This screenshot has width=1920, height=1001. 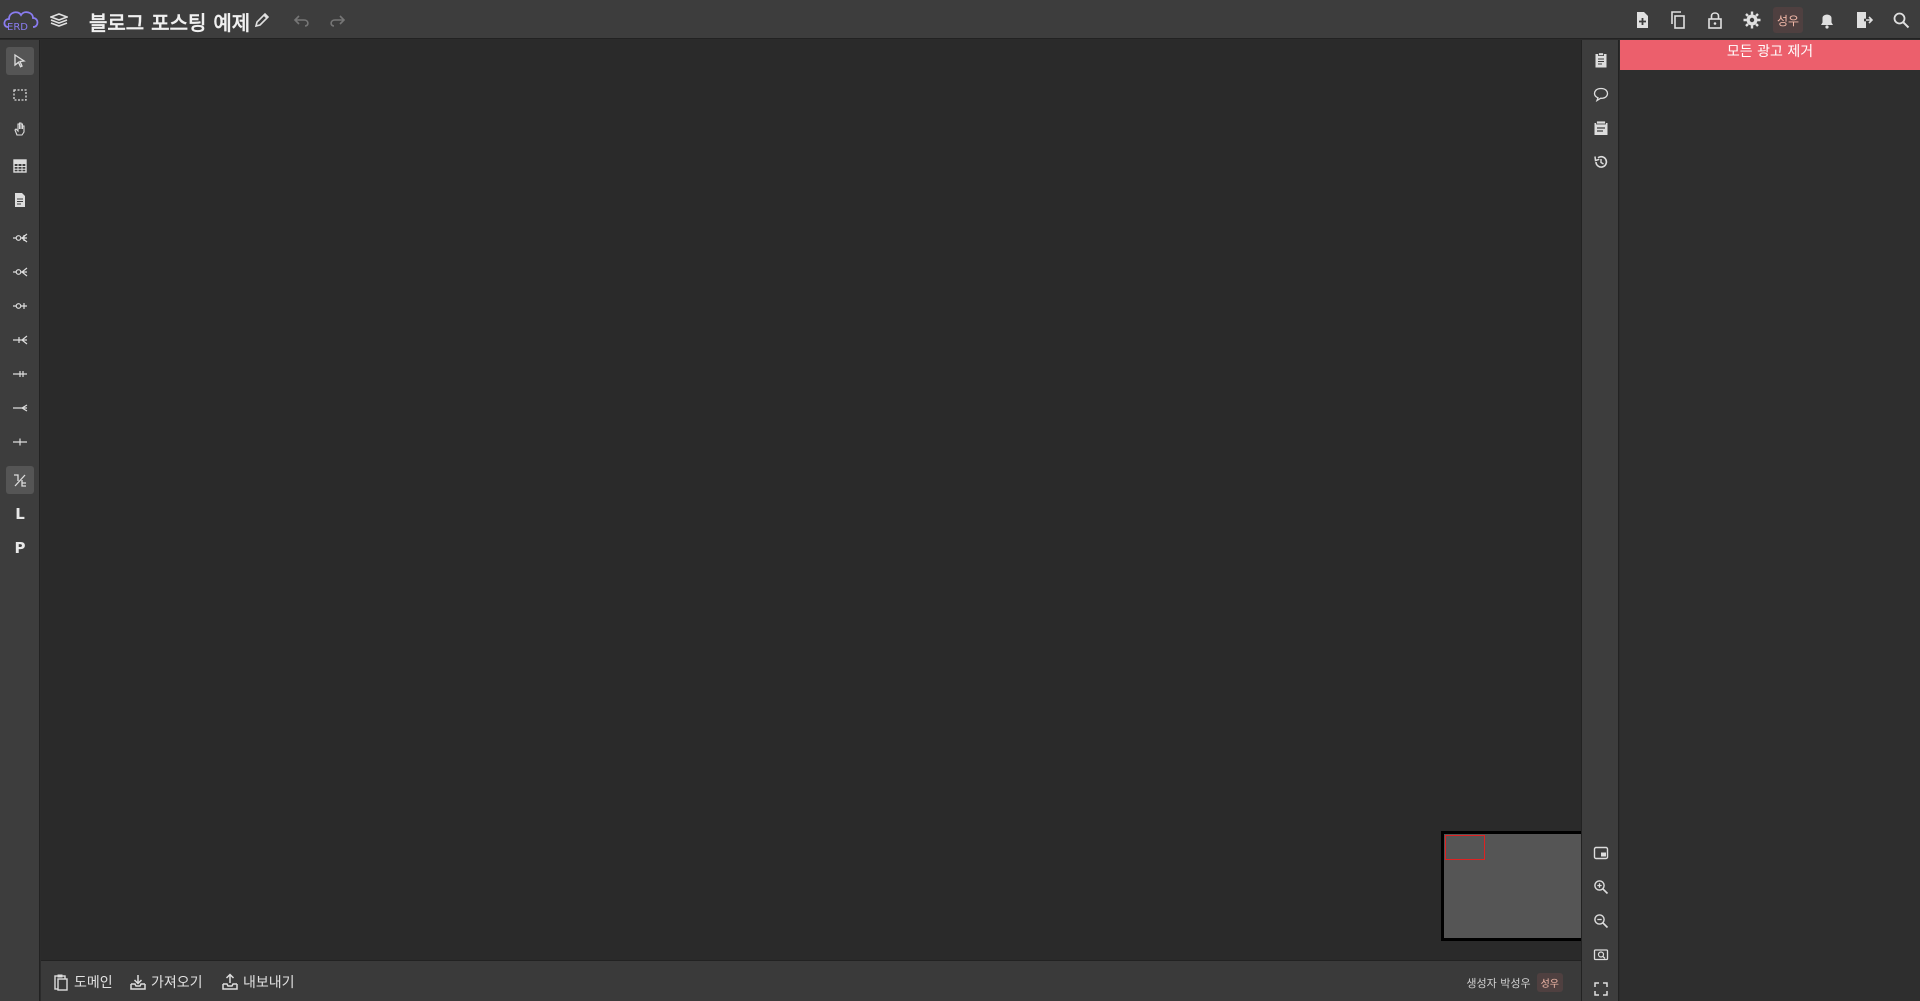 I want to click on exit-icon, so click(x=1864, y=20).